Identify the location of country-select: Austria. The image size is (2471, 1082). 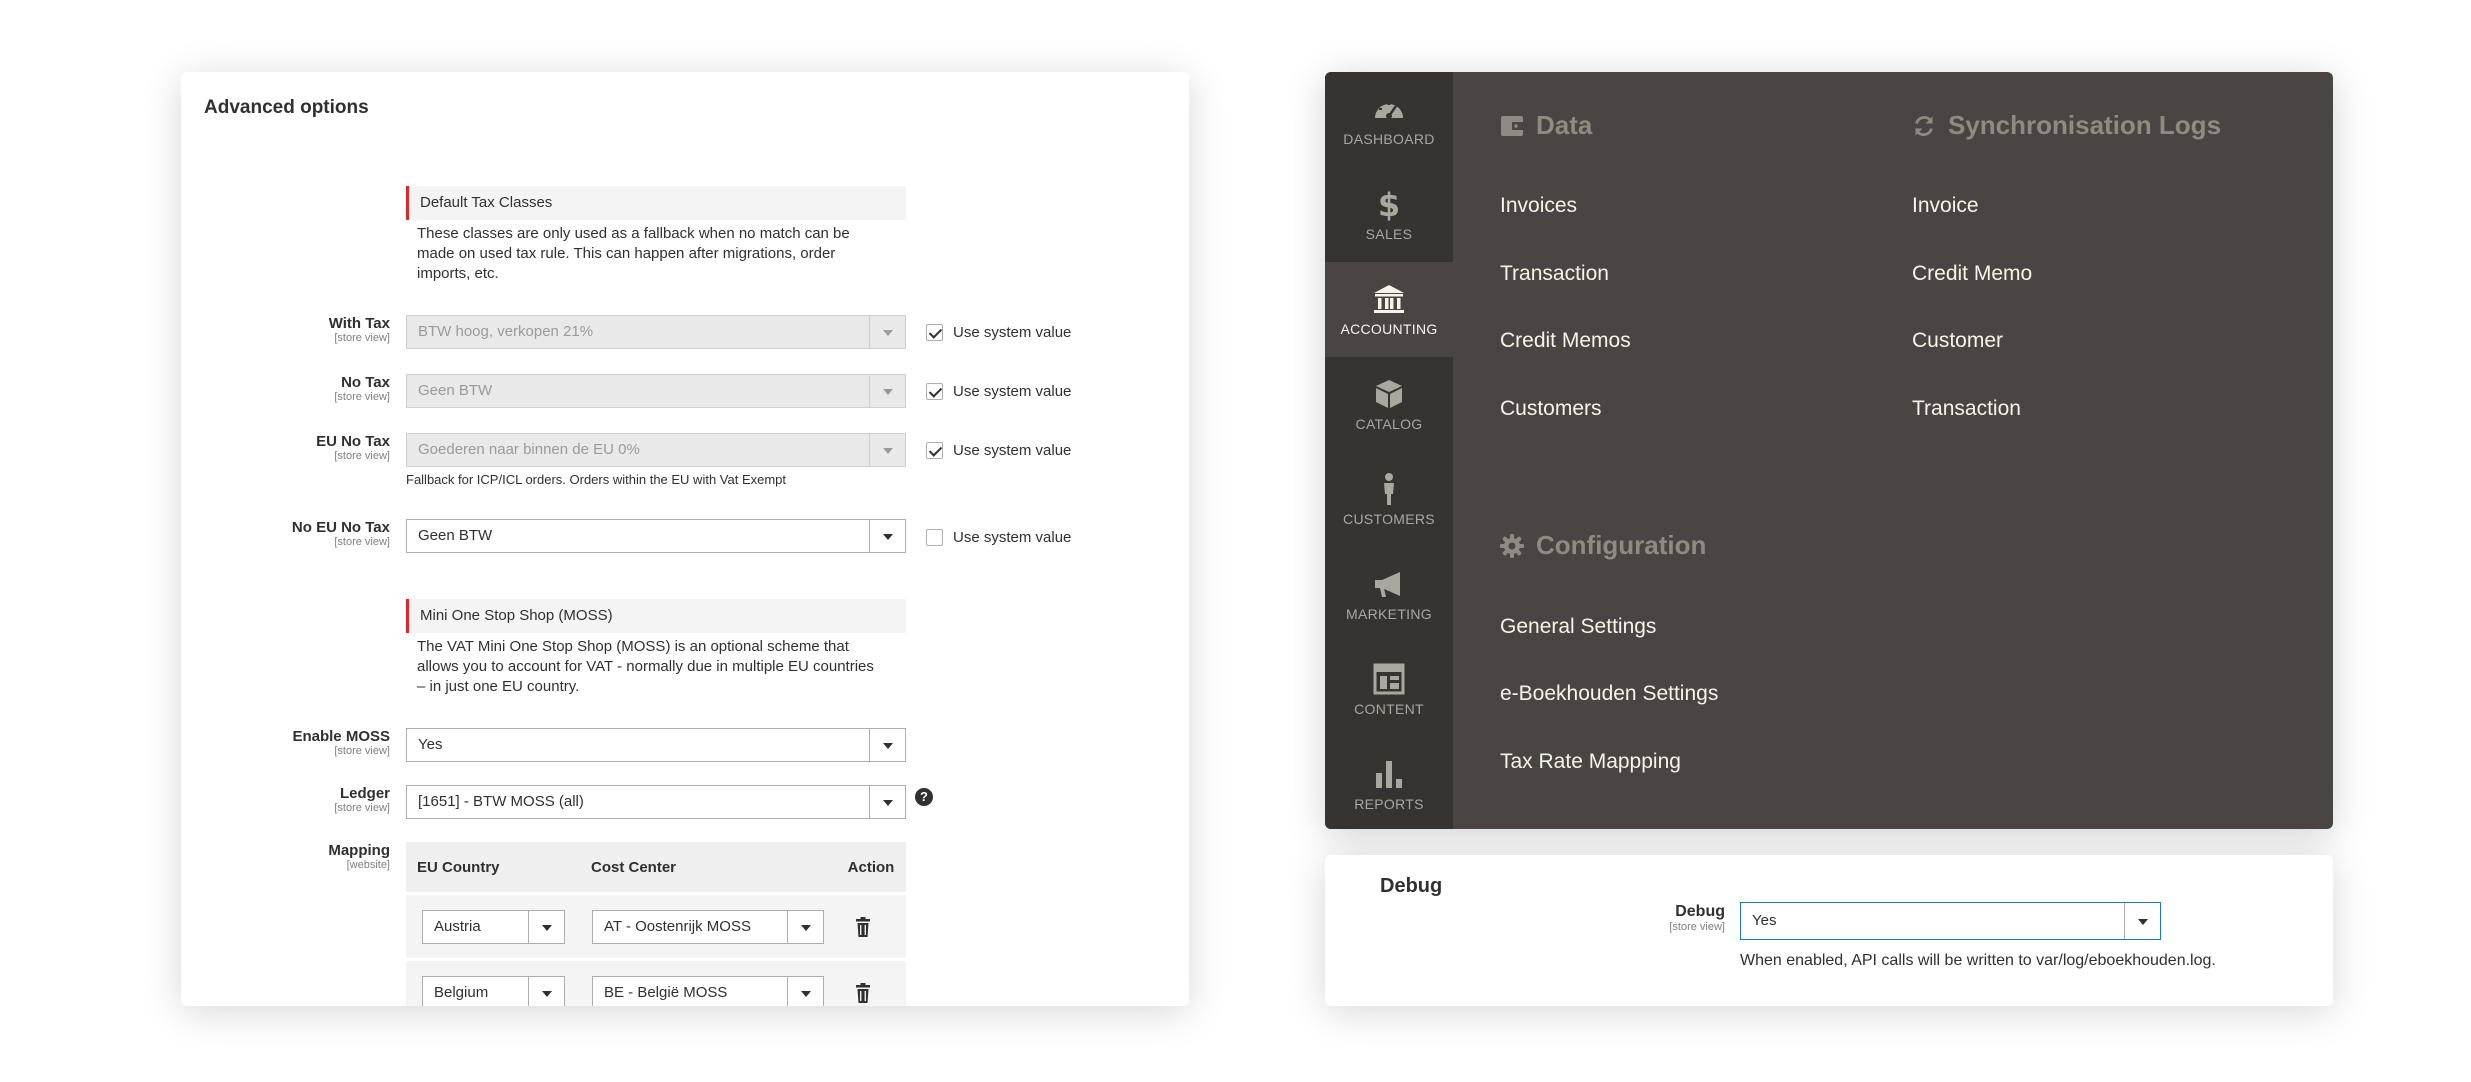
(493, 927).